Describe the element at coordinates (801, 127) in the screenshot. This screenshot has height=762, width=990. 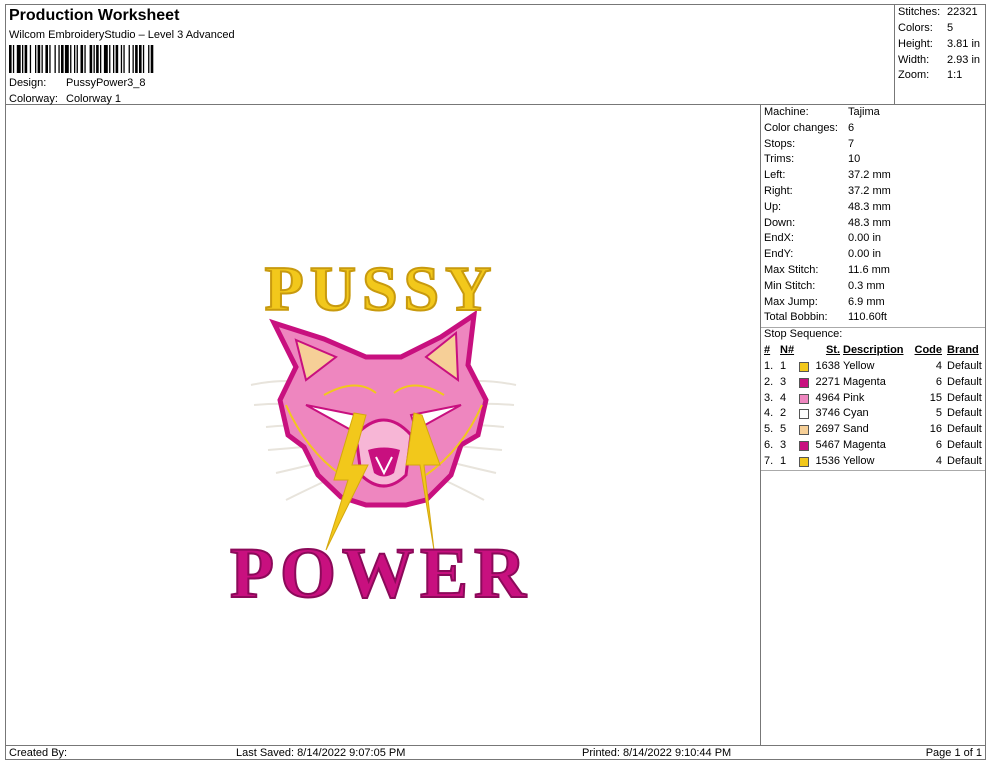
I see `detail-label: Color changes:` at that location.